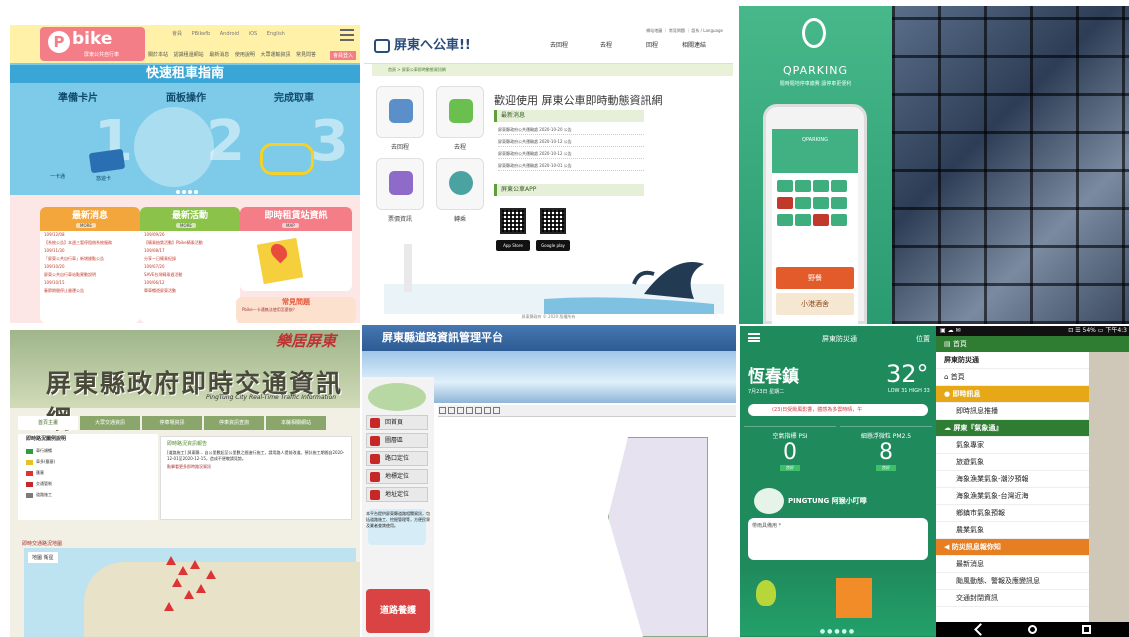 The height and width of the screenshot is (637, 1129). Describe the element at coordinates (587, 527) in the screenshot. I see `county-map` at that location.